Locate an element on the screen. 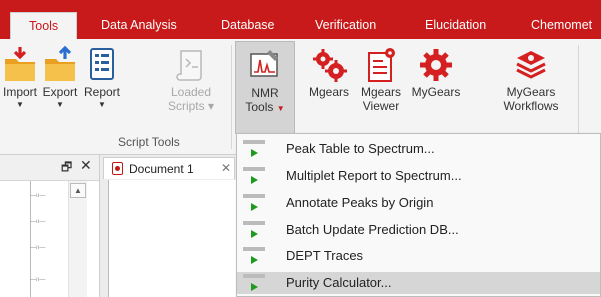 Image resolution: width=601 pixels, height=297 pixels. mgears-label: Mgears is located at coordinates (328, 92).